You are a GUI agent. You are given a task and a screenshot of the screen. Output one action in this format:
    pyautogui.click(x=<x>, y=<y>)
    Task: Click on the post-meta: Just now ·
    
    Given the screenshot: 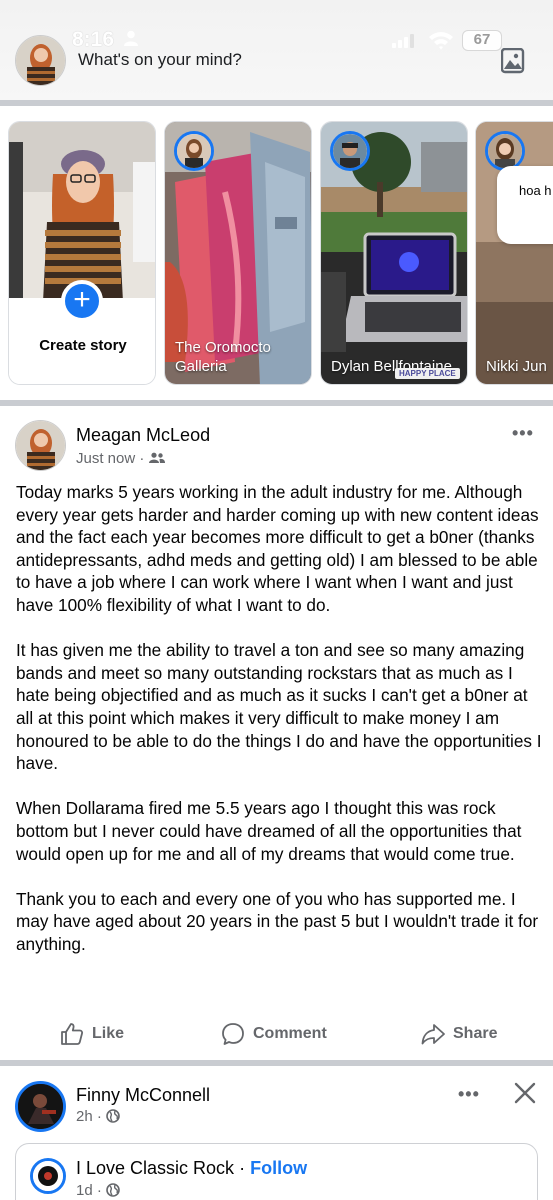 What is the action you would take?
    pyautogui.click(x=120, y=458)
    